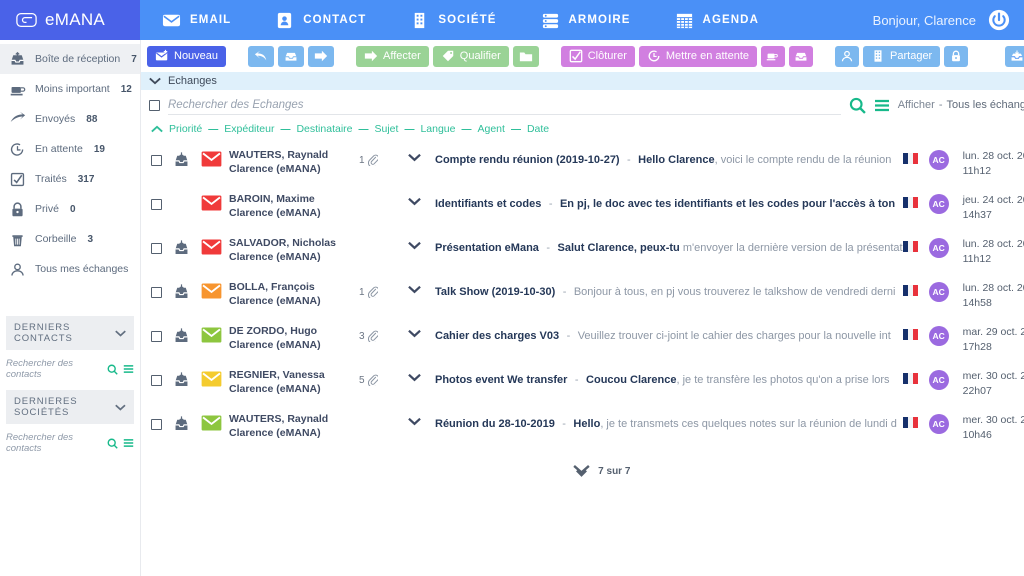 This screenshot has width=1024, height=576. I want to click on cloturer-button: Clôturer, so click(597, 56).